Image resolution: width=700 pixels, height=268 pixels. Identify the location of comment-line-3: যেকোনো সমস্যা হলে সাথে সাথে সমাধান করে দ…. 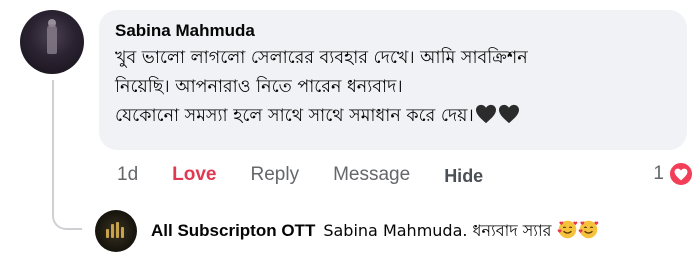
(394, 116).